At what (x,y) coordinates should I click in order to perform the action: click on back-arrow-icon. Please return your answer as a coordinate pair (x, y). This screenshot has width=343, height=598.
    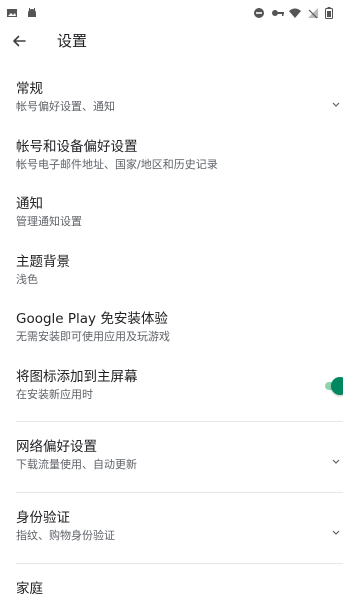
    Looking at the image, I should click on (19, 41).